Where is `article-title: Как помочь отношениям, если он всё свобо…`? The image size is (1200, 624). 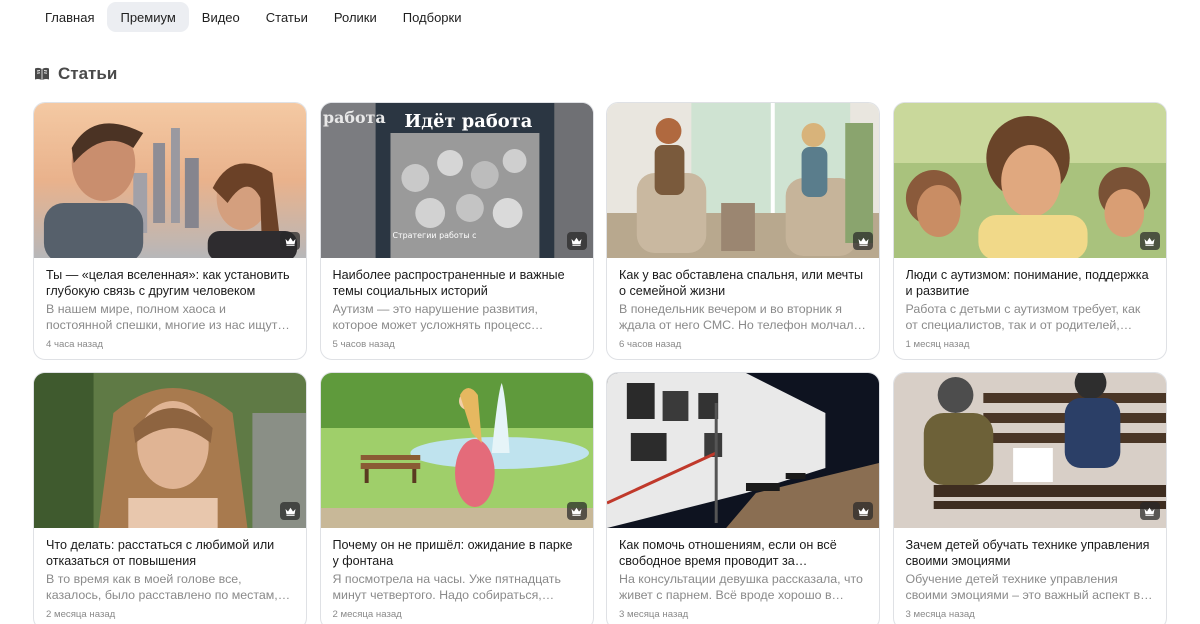
article-title: Как помочь отношениям, если он всё свобо… is located at coordinates (743, 553).